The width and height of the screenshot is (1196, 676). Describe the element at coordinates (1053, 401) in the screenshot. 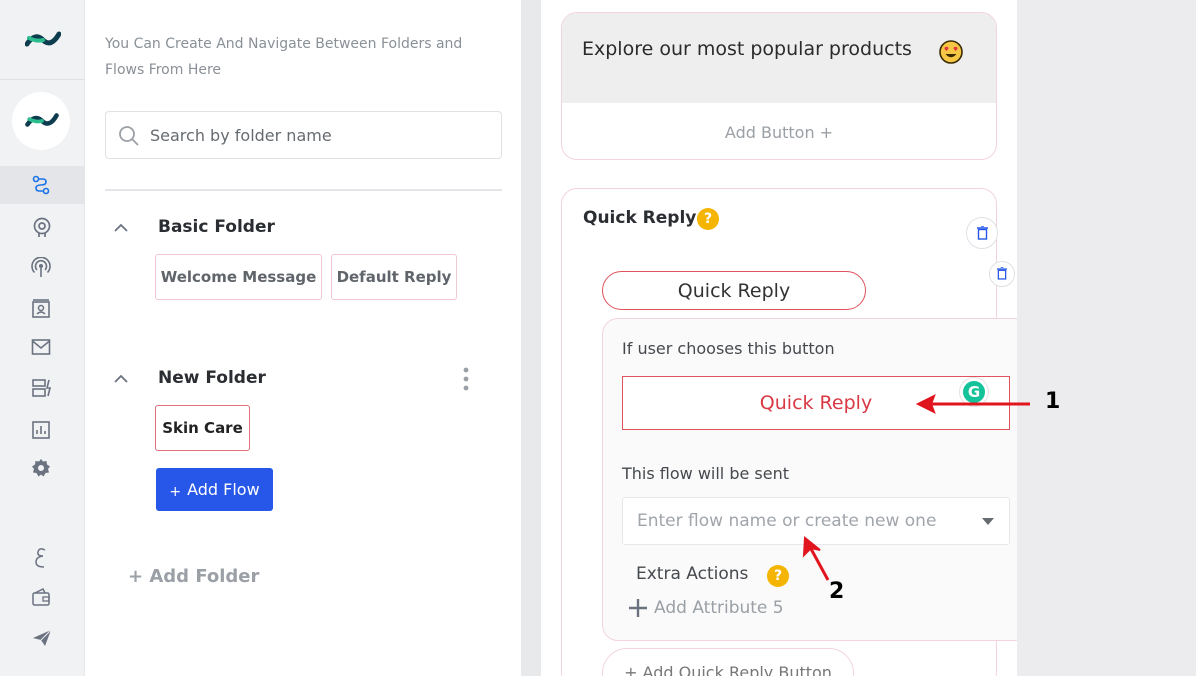

I see `annotation-label-1: 1` at that location.